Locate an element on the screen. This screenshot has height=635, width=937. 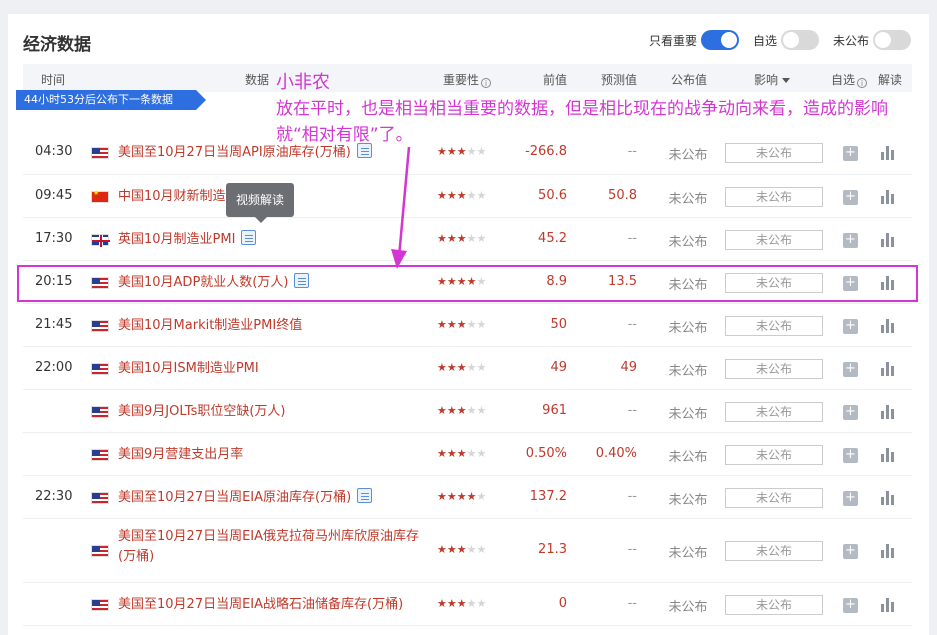
toggle-unpublished: 未公布 is located at coordinates (872, 40).